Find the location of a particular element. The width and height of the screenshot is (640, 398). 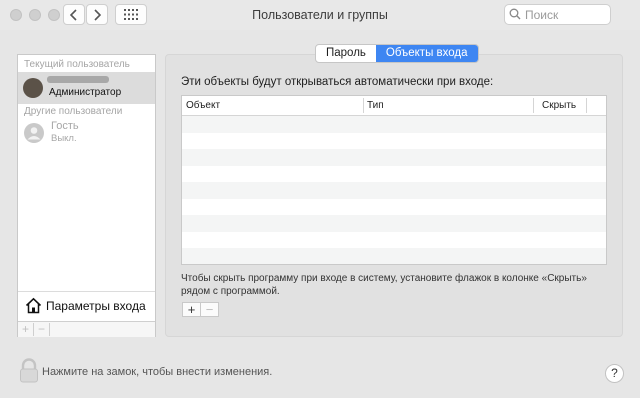

column-header-item: Объект is located at coordinates (203, 105).